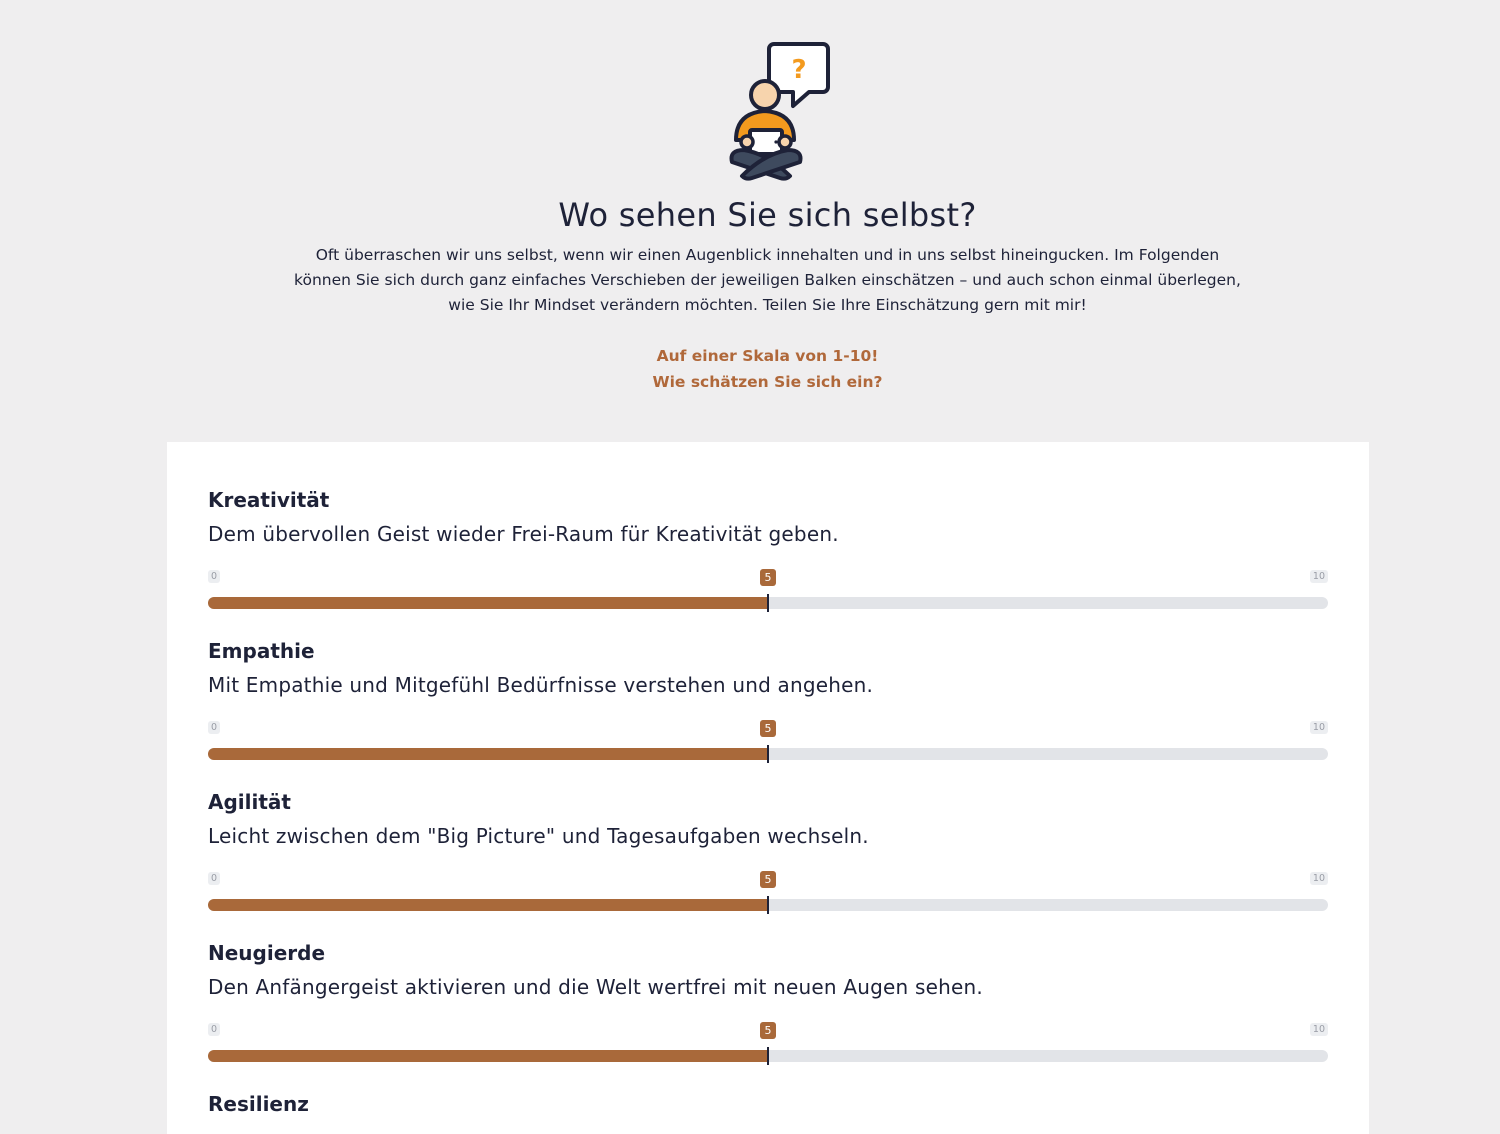  Describe the element at coordinates (779, 111) in the screenshot. I see `person-with-tablet-question-icon: ?` at that location.